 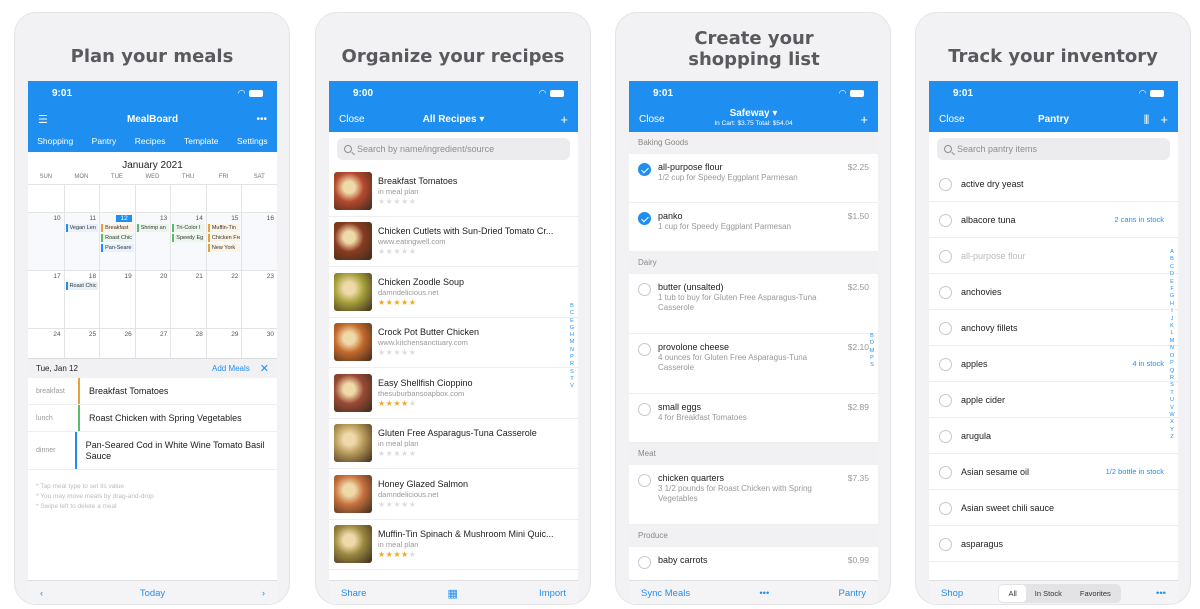 I want to click on store-selector: Safeway ▾ In Cart: $3.75 Total: $54.04, so click(x=753, y=117).